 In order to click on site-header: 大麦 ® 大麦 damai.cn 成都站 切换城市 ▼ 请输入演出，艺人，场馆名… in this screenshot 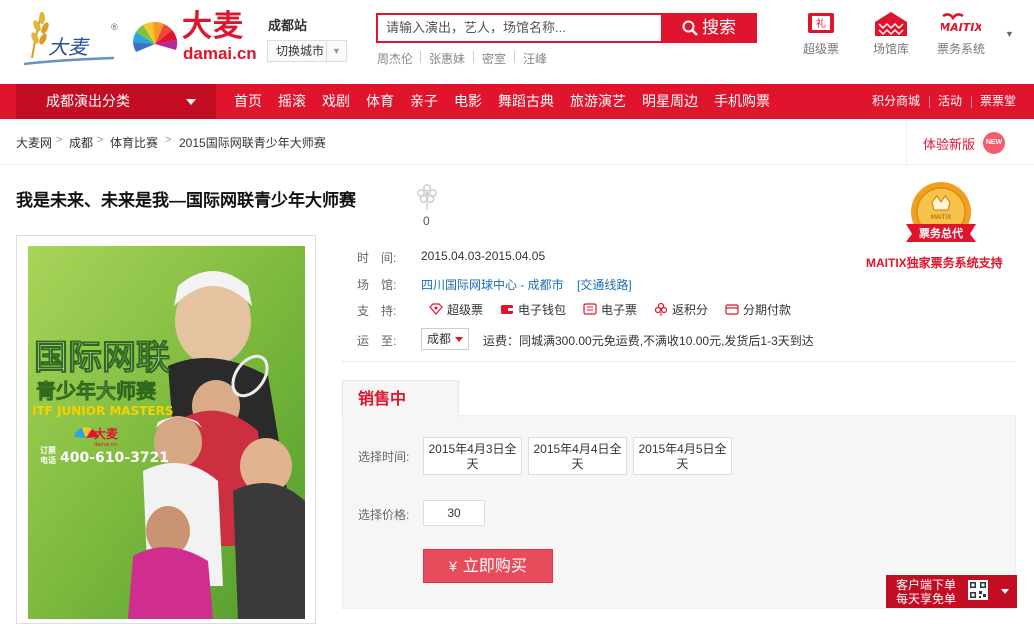, I will do `click(517, 42)`.